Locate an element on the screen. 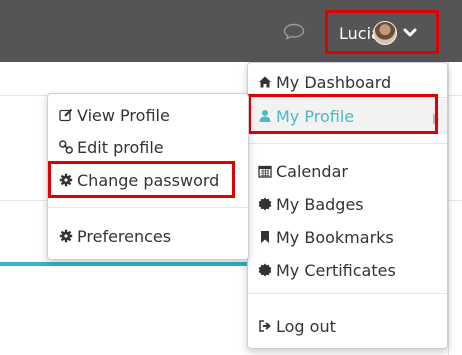  menu-item-label: My Bookmarks is located at coordinates (335, 237).